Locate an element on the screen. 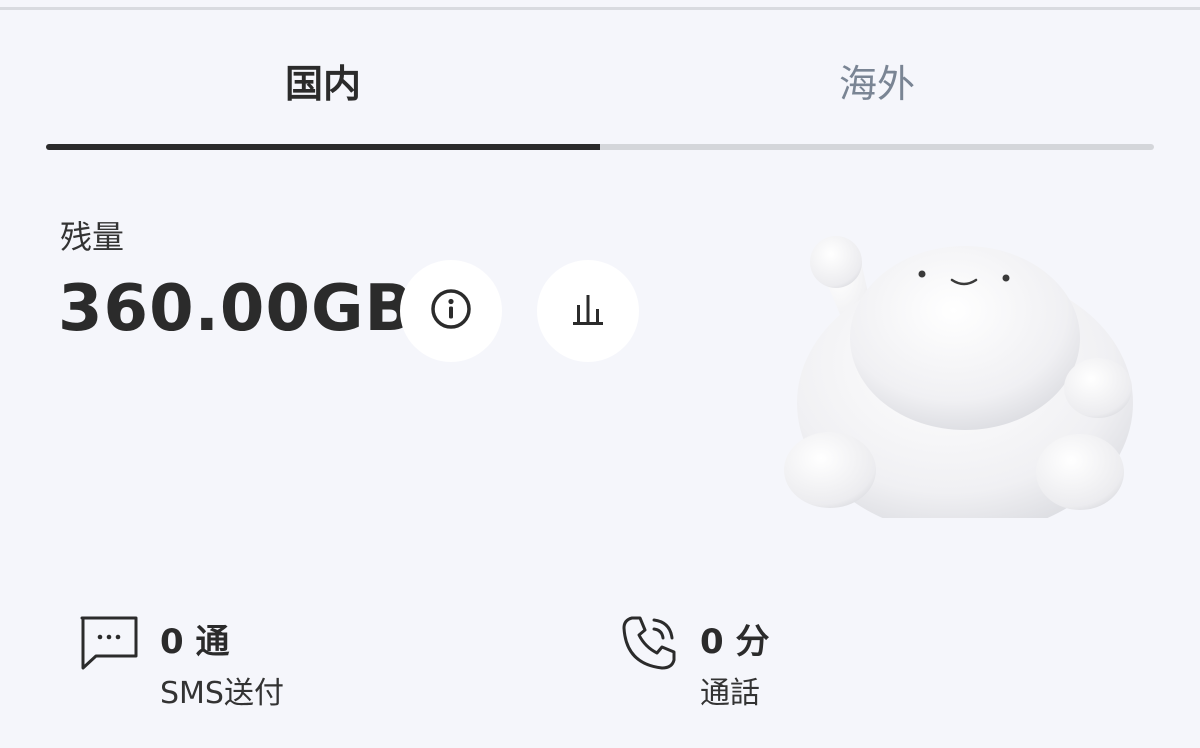  bar-chart-icon is located at coordinates (588, 311).